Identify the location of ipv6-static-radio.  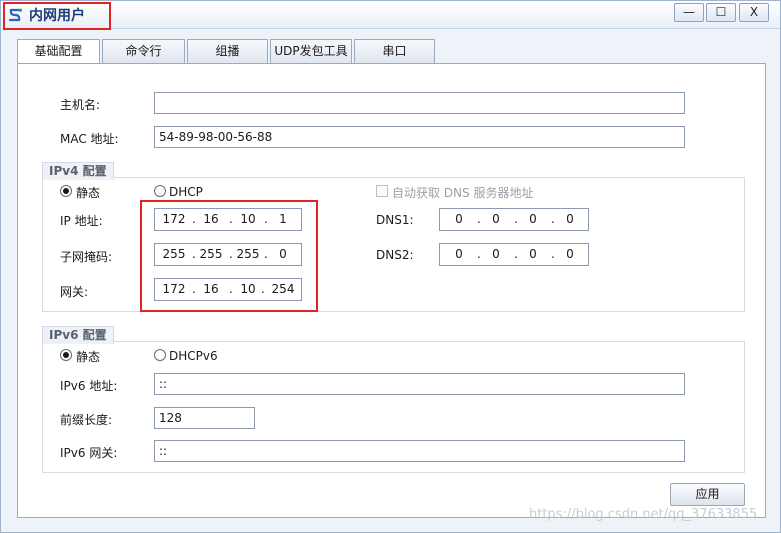
(66, 355).